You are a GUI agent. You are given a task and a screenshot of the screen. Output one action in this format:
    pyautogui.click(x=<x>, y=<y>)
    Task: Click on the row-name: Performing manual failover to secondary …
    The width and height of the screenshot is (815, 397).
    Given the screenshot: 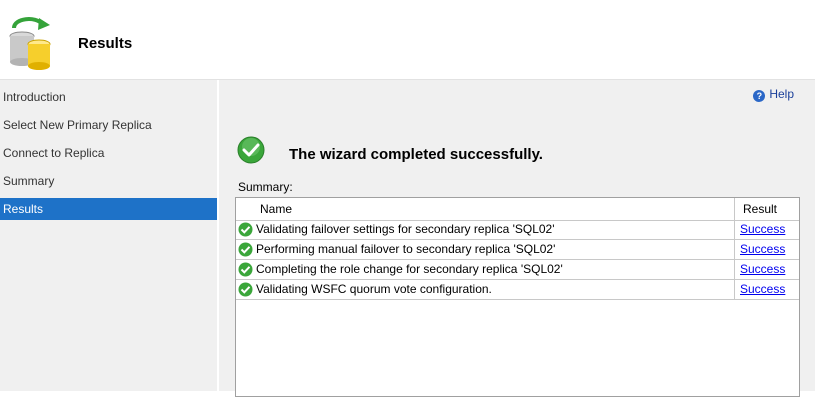 What is the action you would take?
    pyautogui.click(x=406, y=249)
    